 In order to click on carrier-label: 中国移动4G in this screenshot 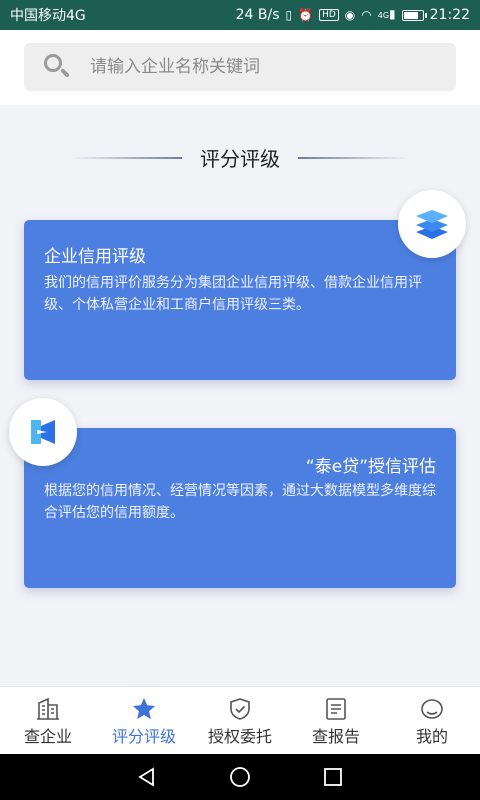, I will do `click(48, 16)`.